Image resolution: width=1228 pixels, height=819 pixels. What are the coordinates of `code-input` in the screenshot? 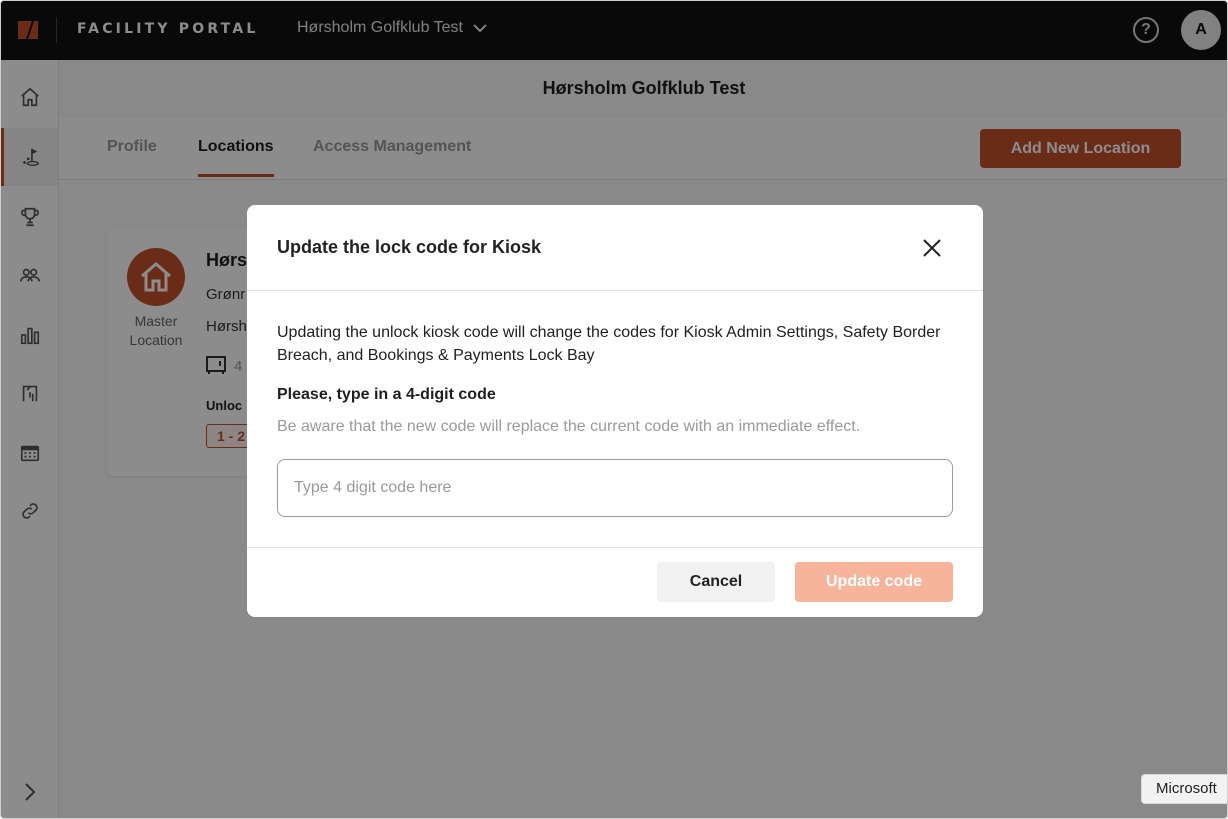 It's located at (615, 488).